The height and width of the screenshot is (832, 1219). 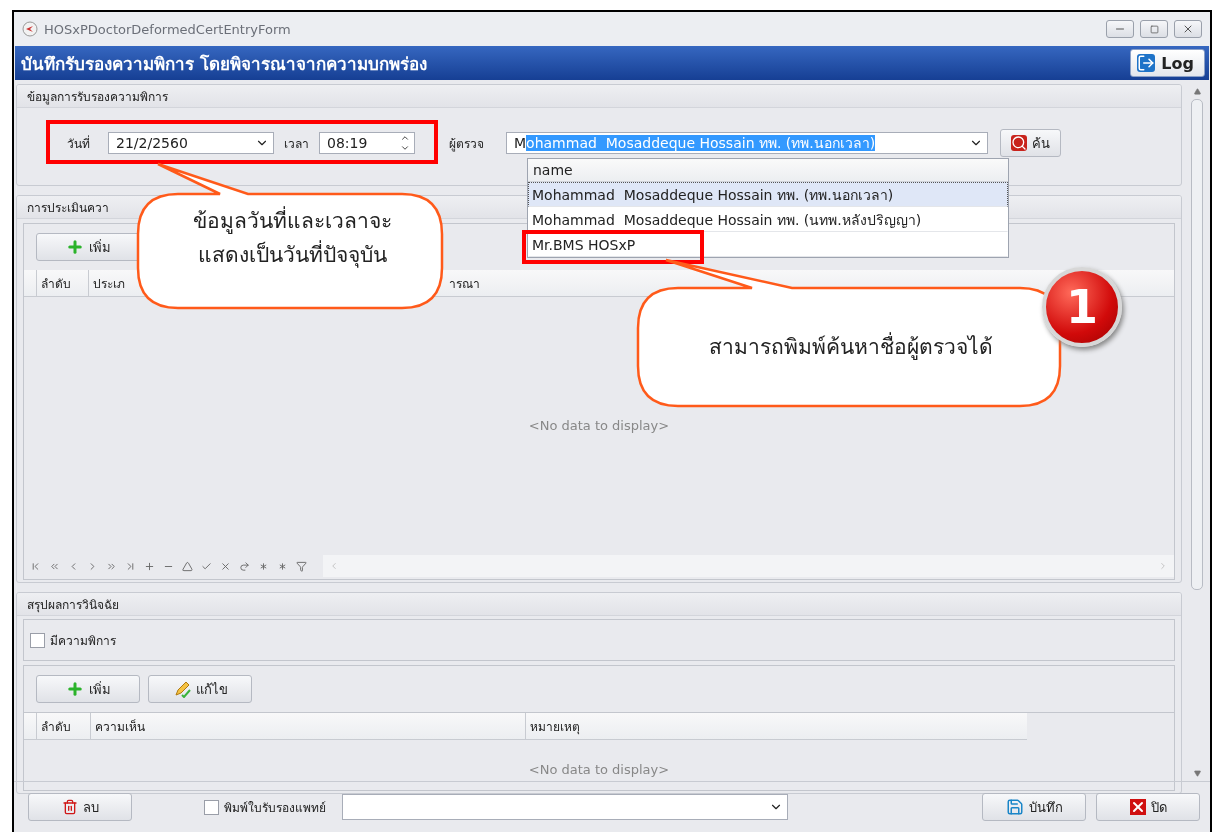 What do you see at coordinates (307, 726) in the screenshot?
I see `column-header: ความเห็น` at bounding box center [307, 726].